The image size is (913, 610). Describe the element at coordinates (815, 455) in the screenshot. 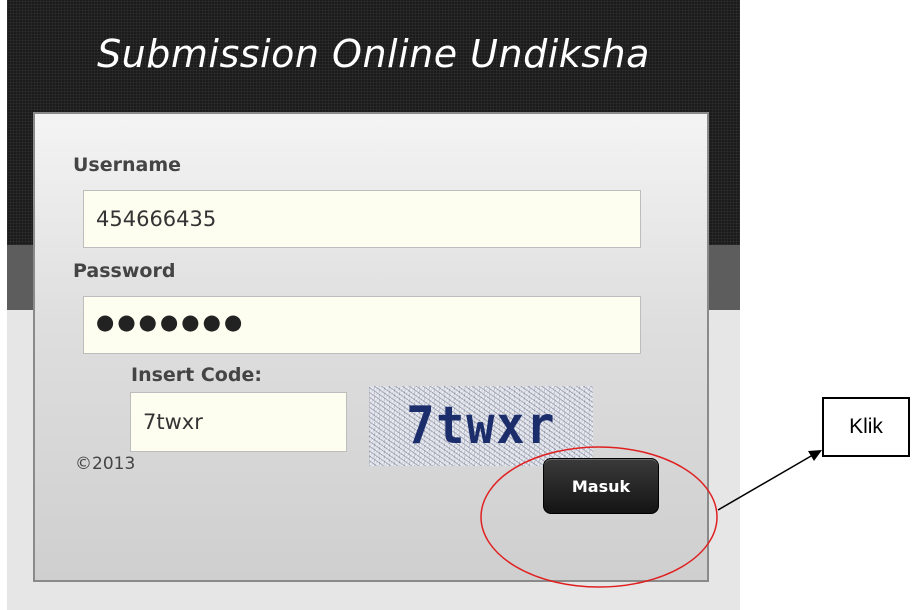

I see `callout-arrow-head` at that location.